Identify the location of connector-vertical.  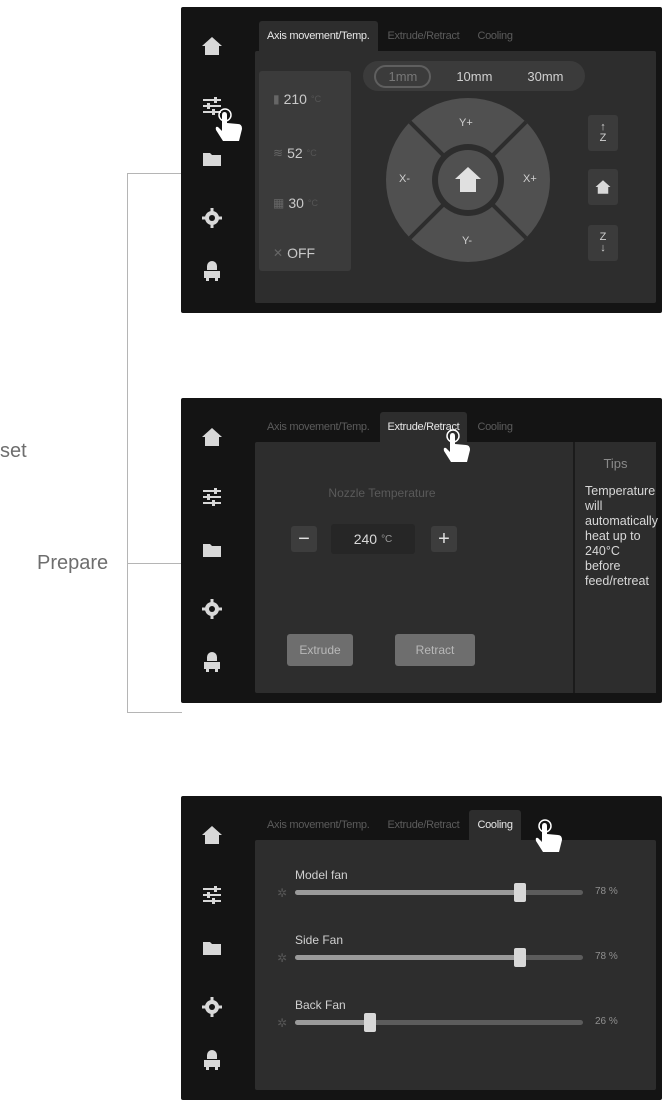
(127, 442).